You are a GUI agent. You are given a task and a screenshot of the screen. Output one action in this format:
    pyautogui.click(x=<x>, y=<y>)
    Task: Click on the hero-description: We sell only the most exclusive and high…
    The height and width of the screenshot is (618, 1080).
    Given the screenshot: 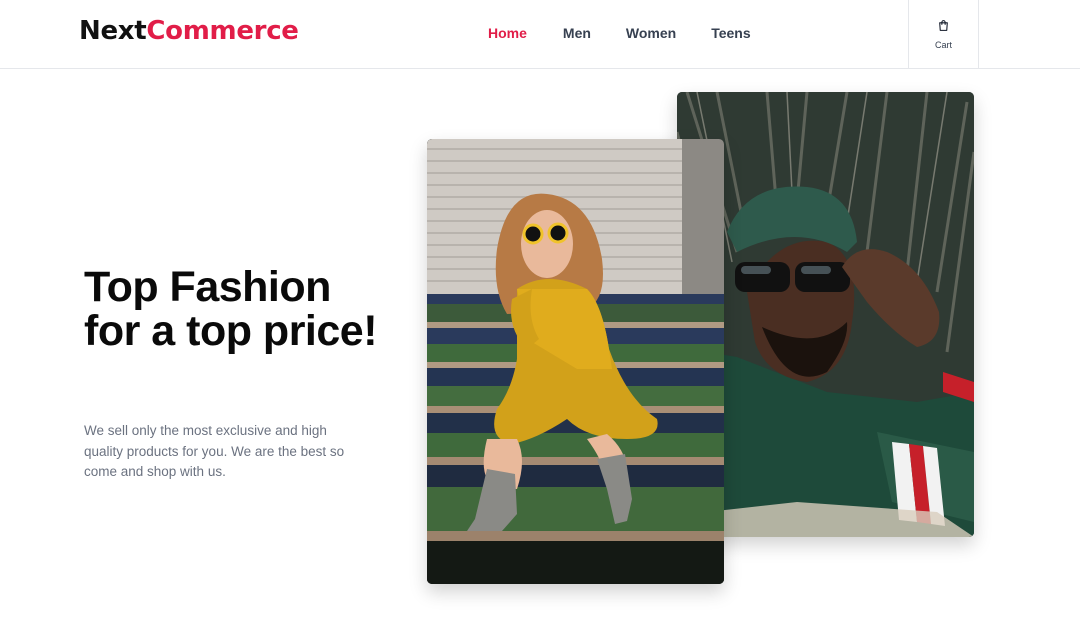 What is the action you would take?
    pyautogui.click(x=214, y=451)
    